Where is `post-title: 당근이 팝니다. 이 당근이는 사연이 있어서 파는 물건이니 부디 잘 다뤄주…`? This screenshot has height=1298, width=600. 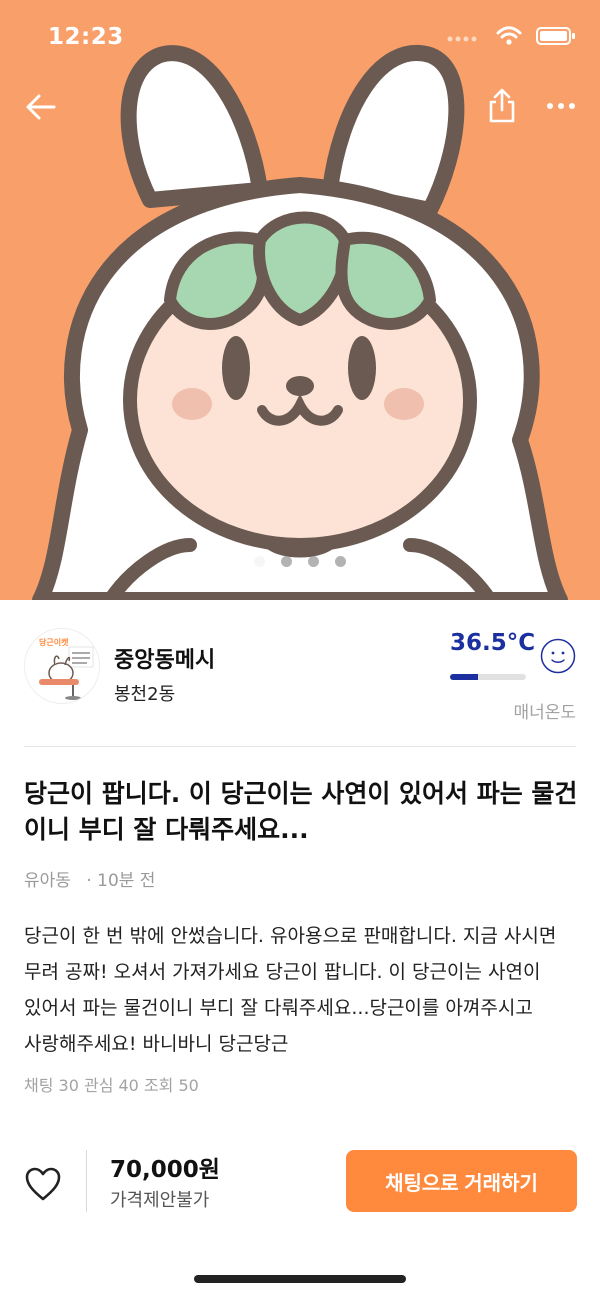 post-title: 당근이 팝니다. 이 당근이는 사연이 있어서 파는 물건이니 부디 잘 다뤄주… is located at coordinates (301, 811).